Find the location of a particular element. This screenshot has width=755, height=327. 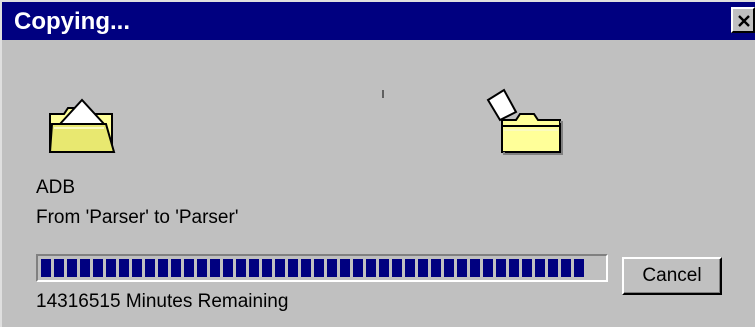

source-folder-icon is located at coordinates (82, 127).